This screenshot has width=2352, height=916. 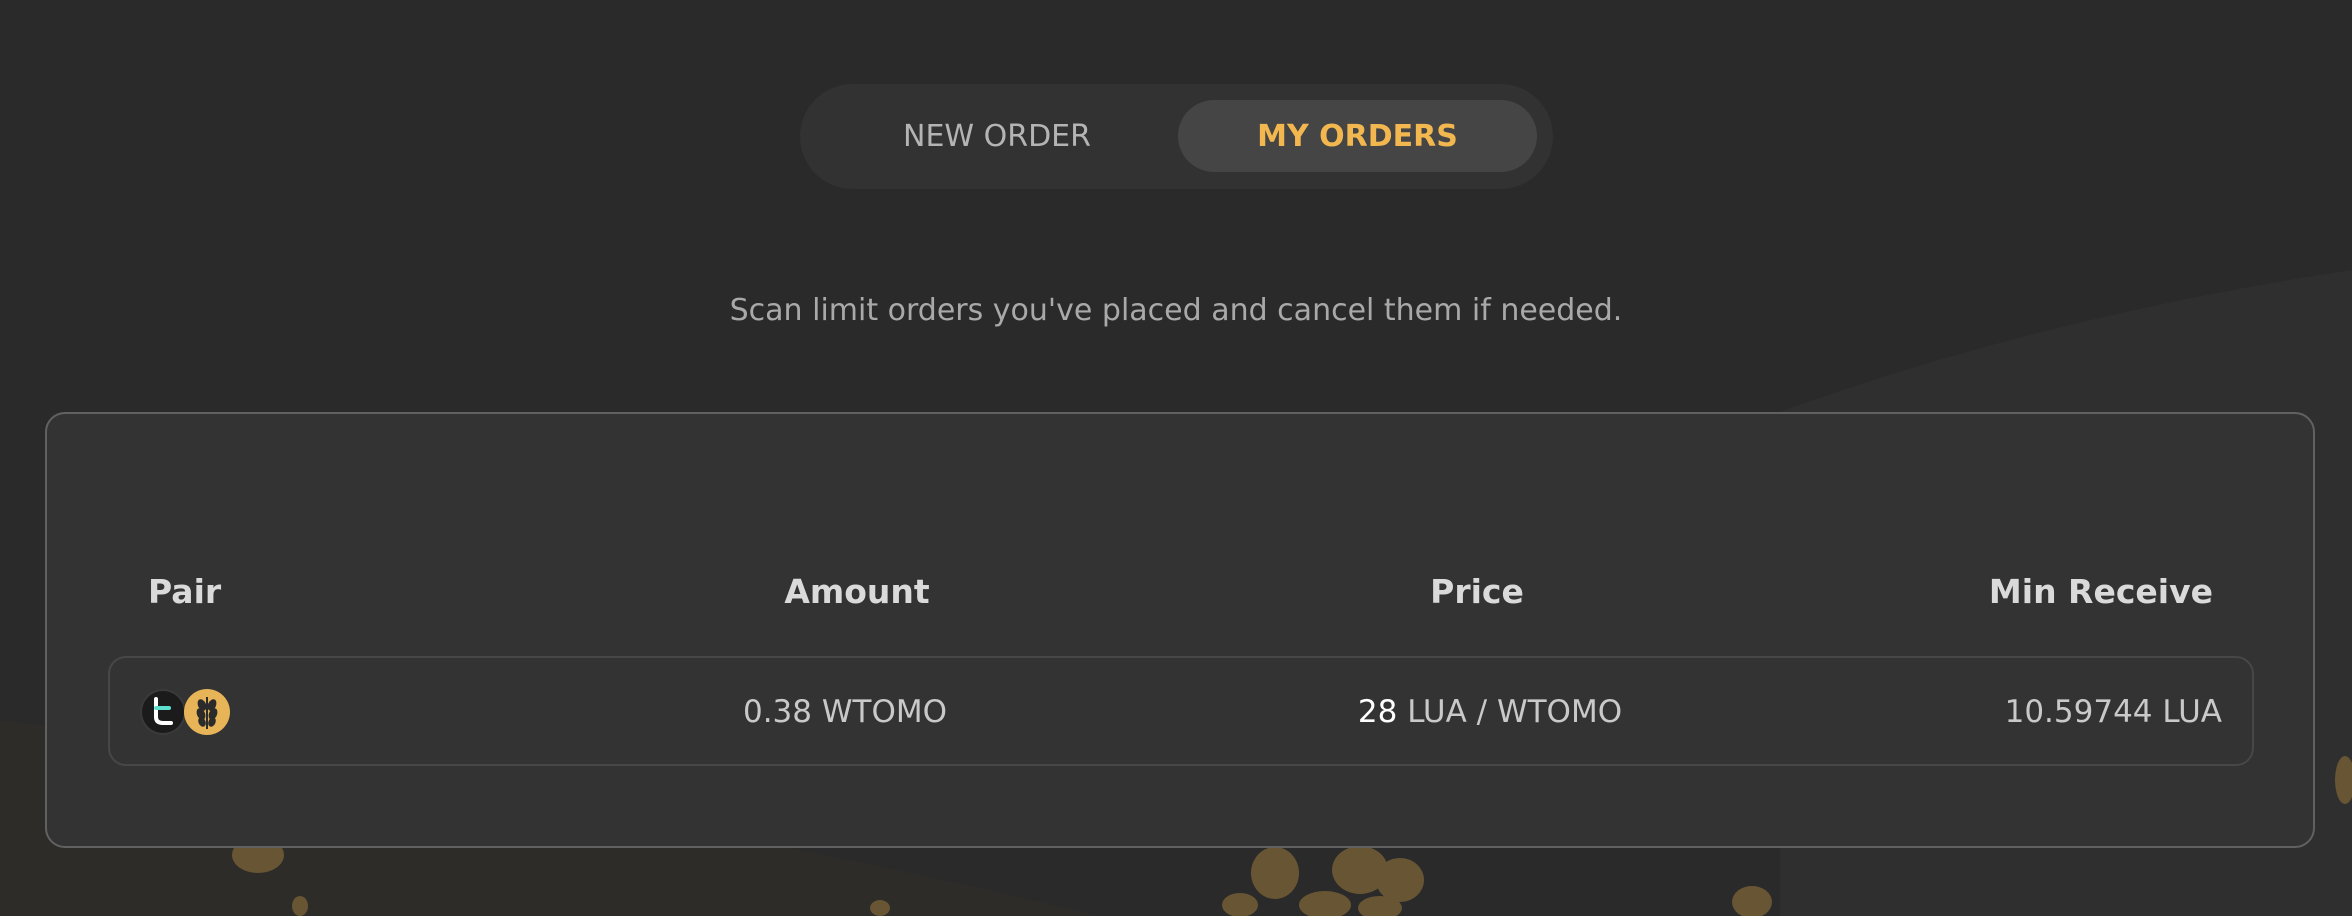 What do you see at coordinates (997, 136) in the screenshot?
I see `tab-new-order: NEW ORDER` at bounding box center [997, 136].